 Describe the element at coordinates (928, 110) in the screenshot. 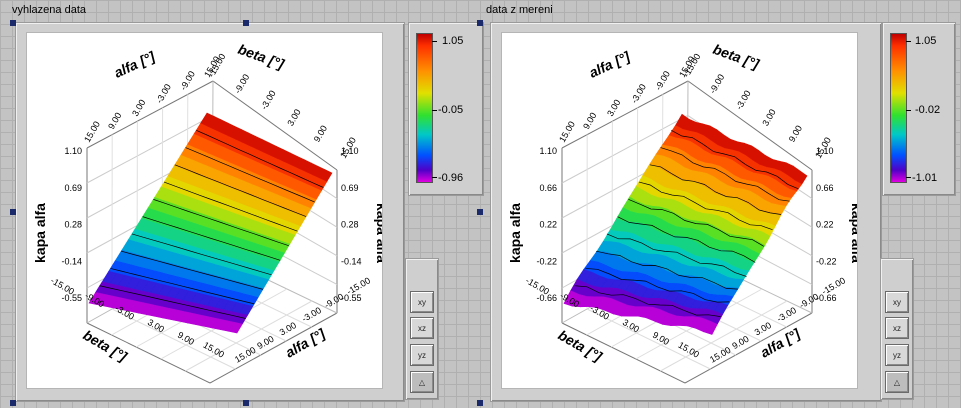

I see `colorbar-mid-label: -0.02` at that location.